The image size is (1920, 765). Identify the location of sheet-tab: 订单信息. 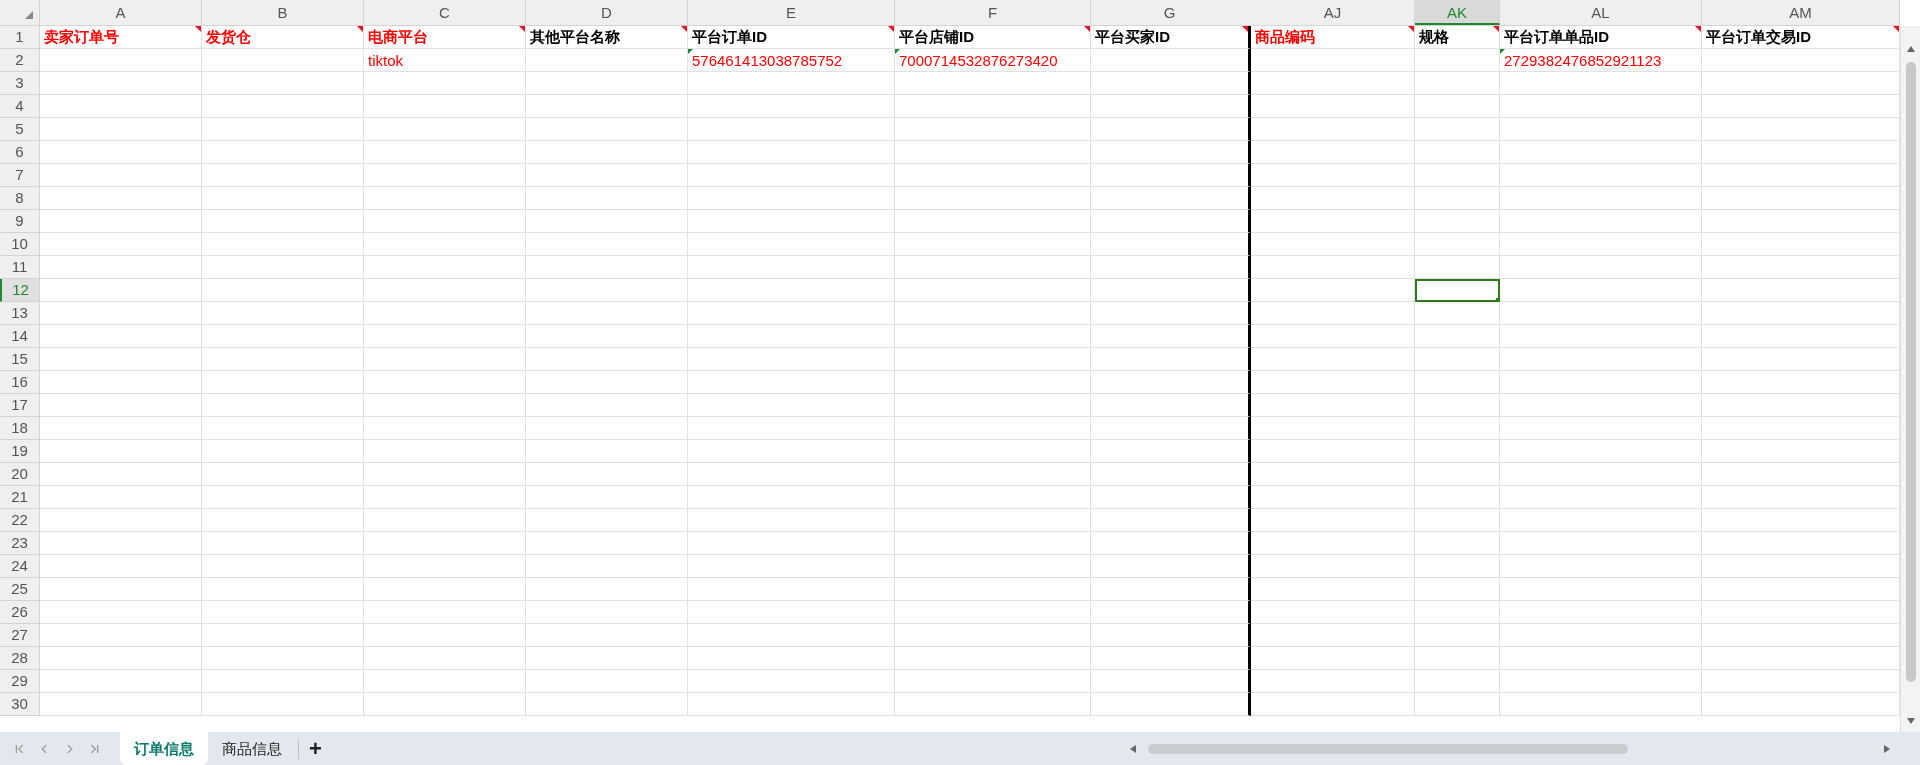
(164, 748).